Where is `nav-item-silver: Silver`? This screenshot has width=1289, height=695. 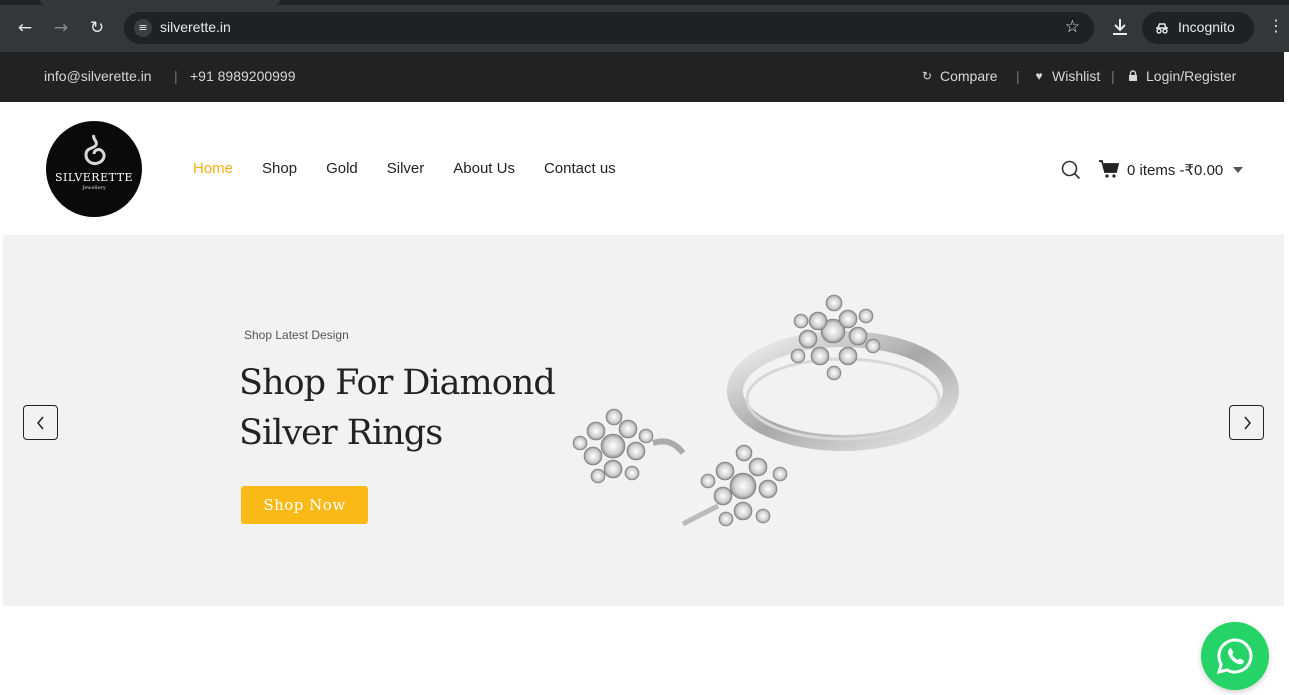 nav-item-silver: Silver is located at coordinates (406, 168).